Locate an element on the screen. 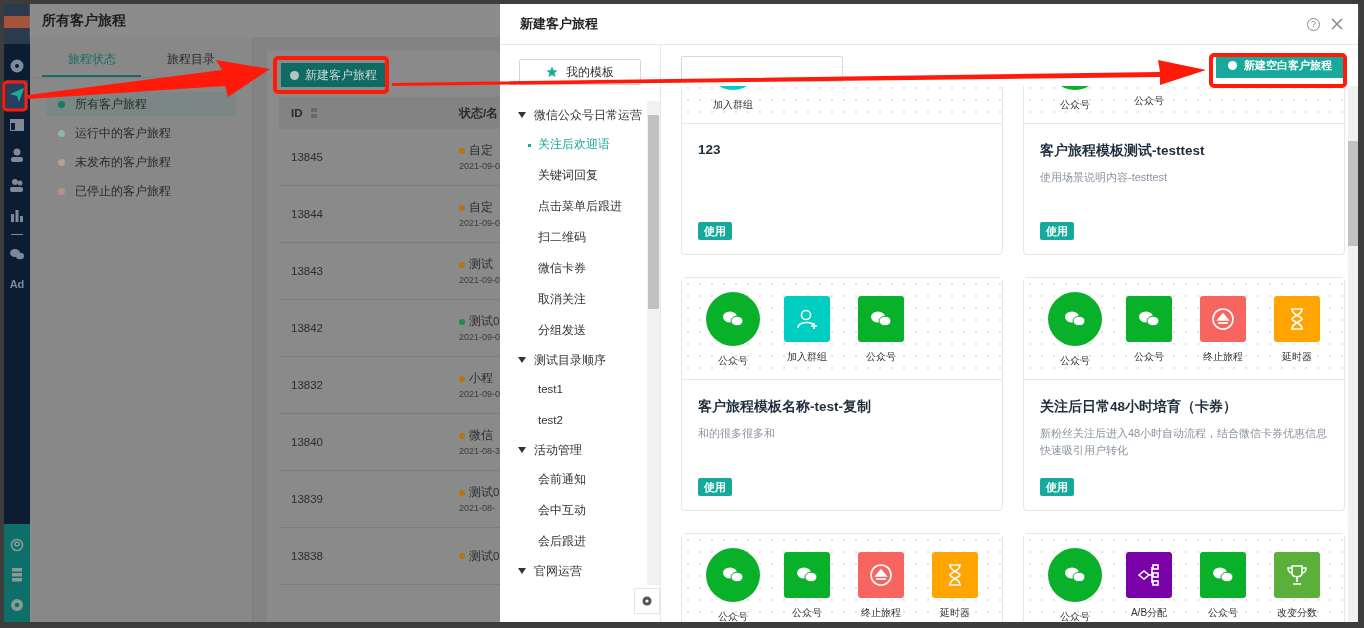  highlight-frame is located at coordinates (15, 96).